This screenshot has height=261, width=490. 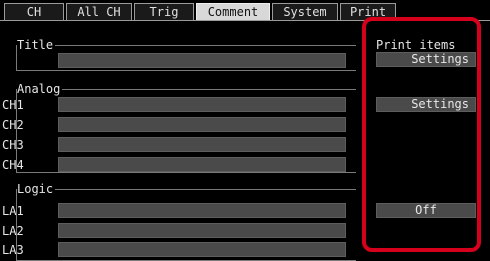 I want to click on title-field, so click(x=202, y=60).